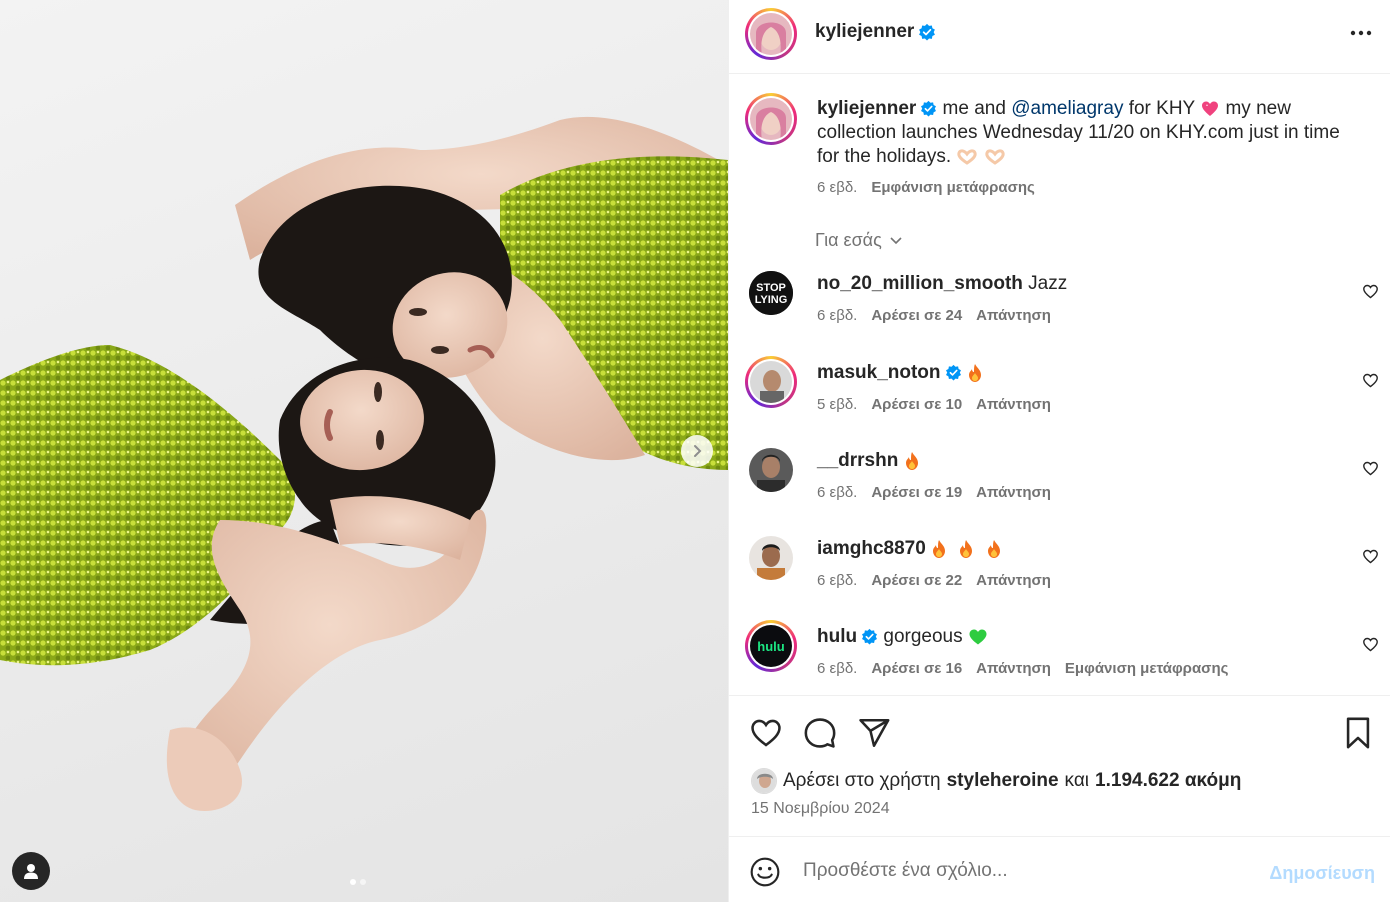  Describe the element at coordinates (363, 882) in the screenshot. I see `carousel-dot` at that location.